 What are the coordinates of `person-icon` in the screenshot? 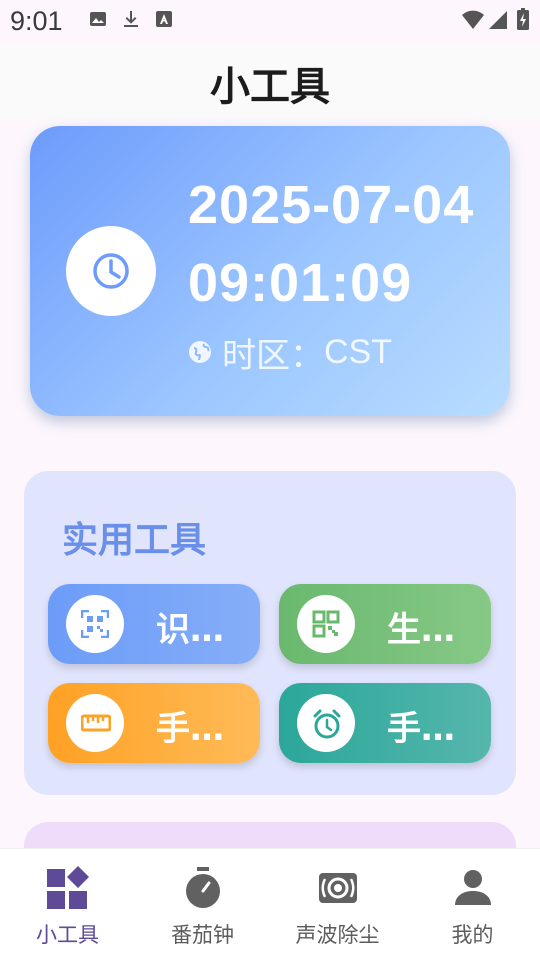 It's located at (473, 887).